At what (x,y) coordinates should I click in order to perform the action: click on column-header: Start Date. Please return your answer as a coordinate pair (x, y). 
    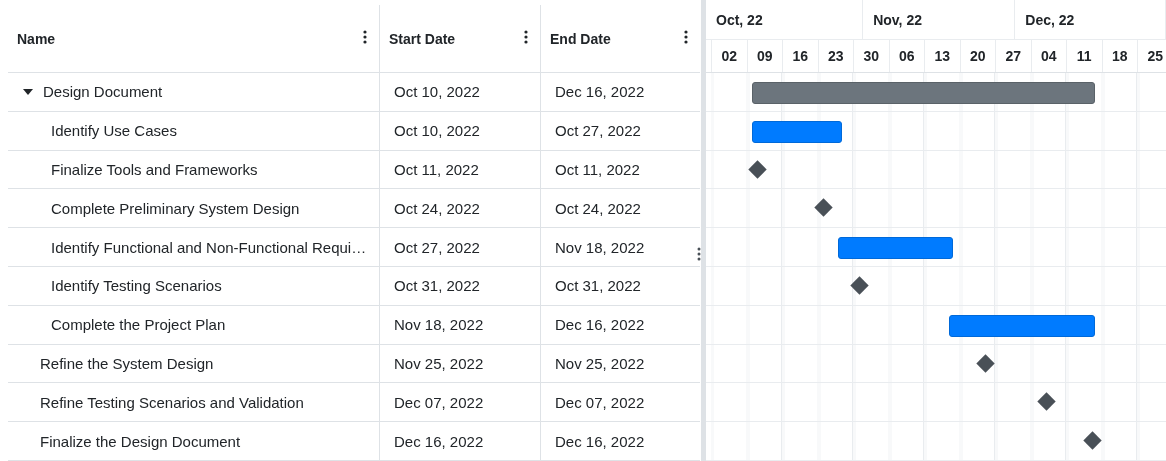
    Looking at the image, I should click on (422, 38).